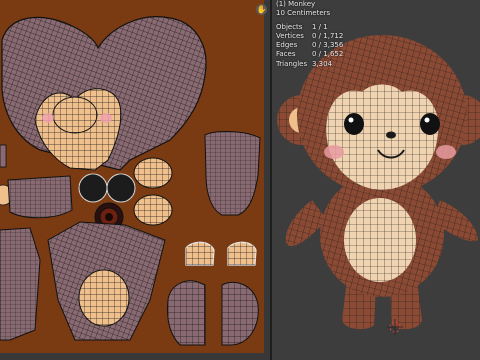 The image size is (480, 360). Describe the element at coordinates (3, 156) in the screenshot. I see `uv-island-strip` at that location.